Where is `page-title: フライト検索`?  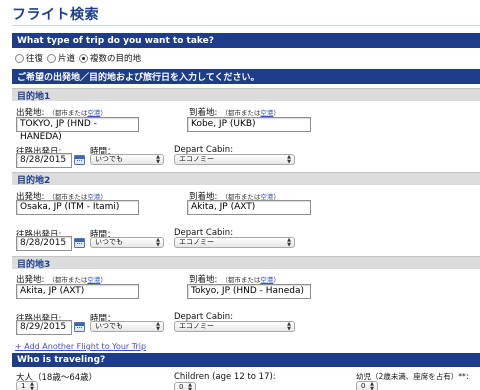 page-title: フライト検索 is located at coordinates (55, 15).